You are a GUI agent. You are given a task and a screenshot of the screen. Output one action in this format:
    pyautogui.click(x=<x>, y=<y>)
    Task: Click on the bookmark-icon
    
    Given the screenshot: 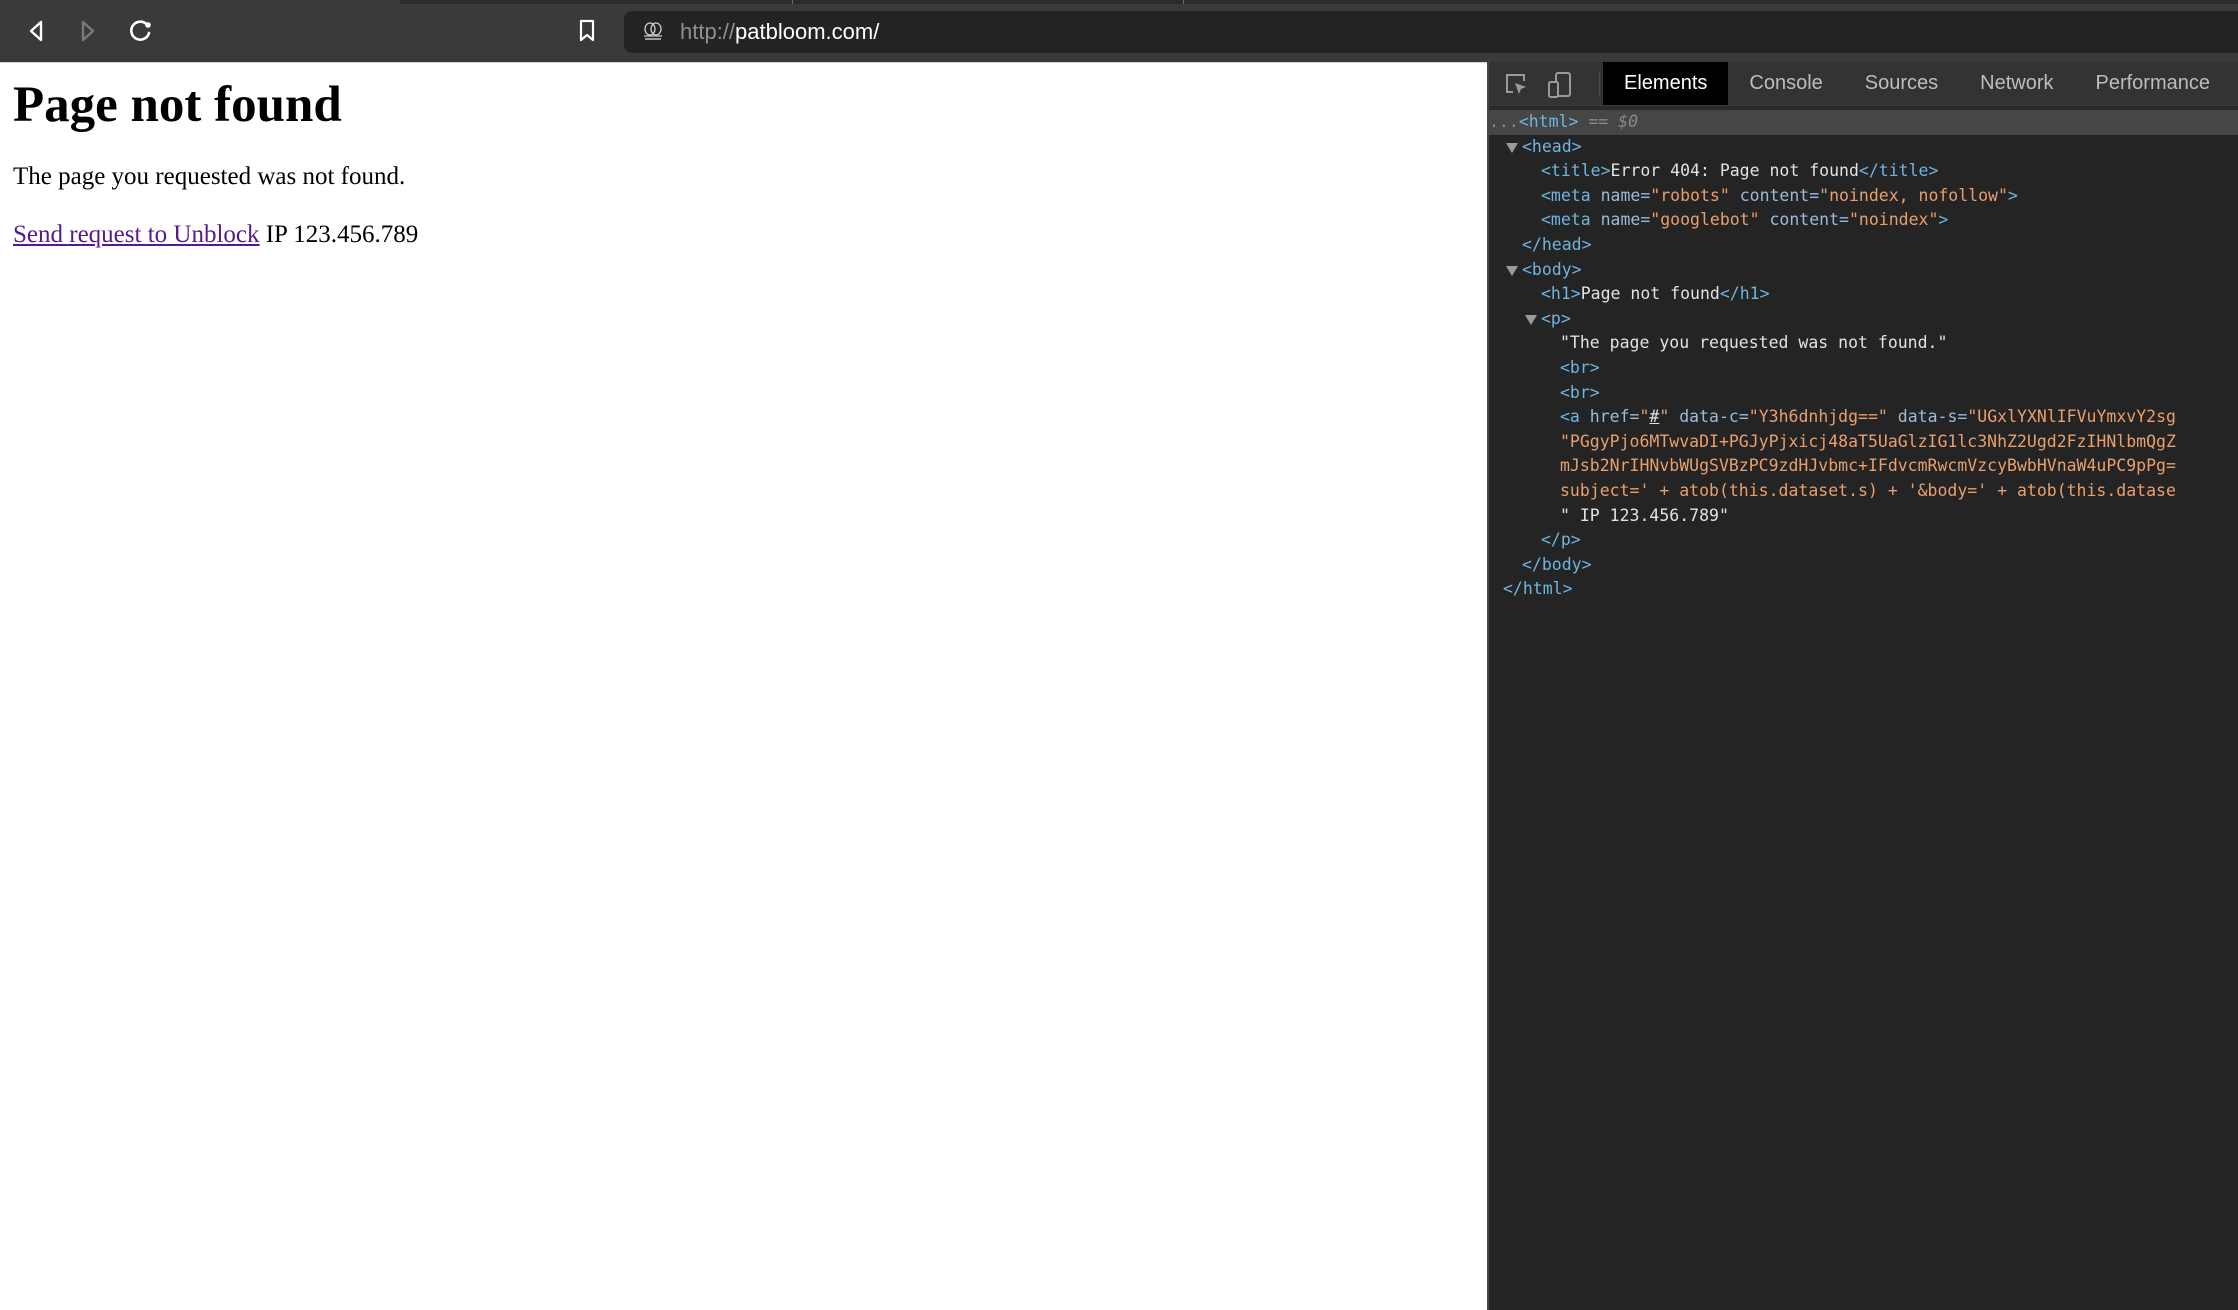 What is the action you would take?
    pyautogui.click(x=587, y=31)
    